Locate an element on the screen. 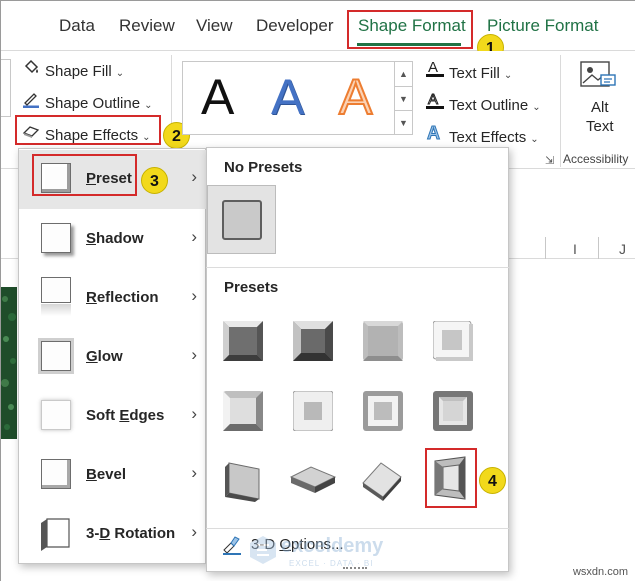  wordart-black-style: A is located at coordinates (217, 97).